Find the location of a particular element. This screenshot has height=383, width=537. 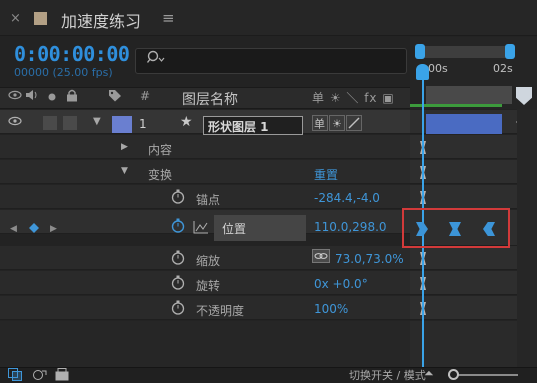

anchor-track is located at coordinates (463, 197).